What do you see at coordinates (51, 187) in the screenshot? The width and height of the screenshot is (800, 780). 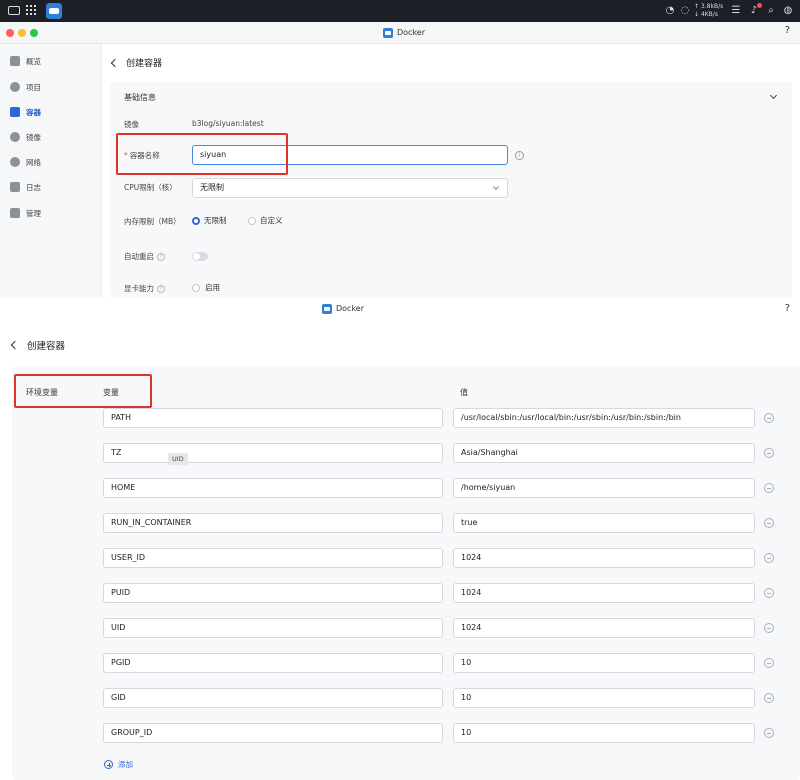 I see `sidebar-item-log: 日志` at bounding box center [51, 187].